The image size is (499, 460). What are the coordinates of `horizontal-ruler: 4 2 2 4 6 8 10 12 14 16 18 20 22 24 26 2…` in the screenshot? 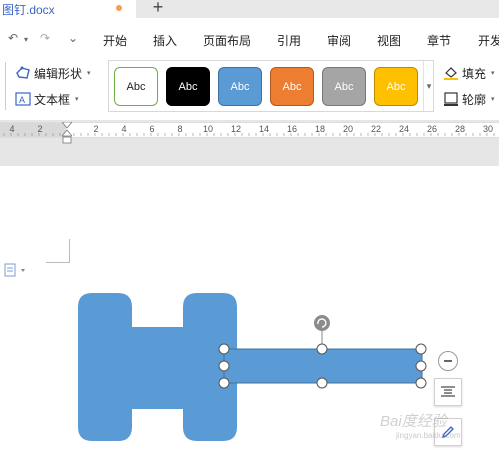 It's located at (249, 130).